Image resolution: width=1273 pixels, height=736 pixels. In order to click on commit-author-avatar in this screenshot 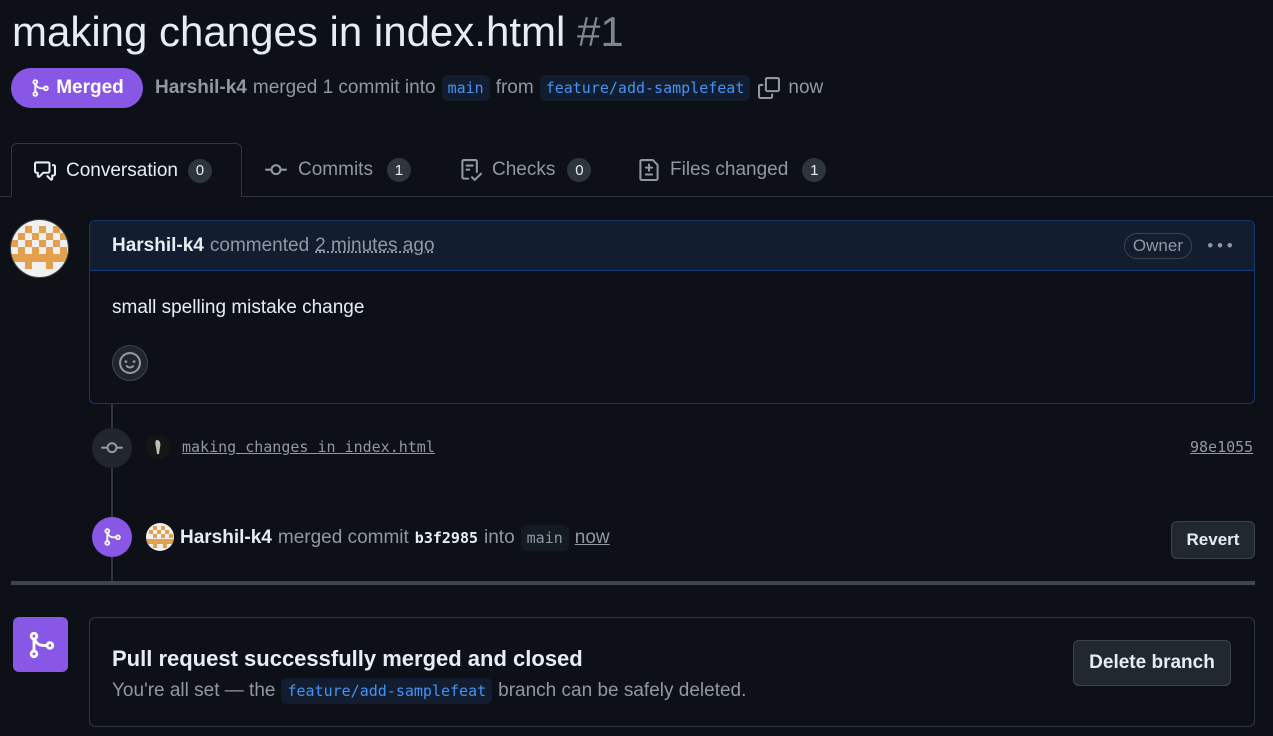, I will do `click(158, 447)`.